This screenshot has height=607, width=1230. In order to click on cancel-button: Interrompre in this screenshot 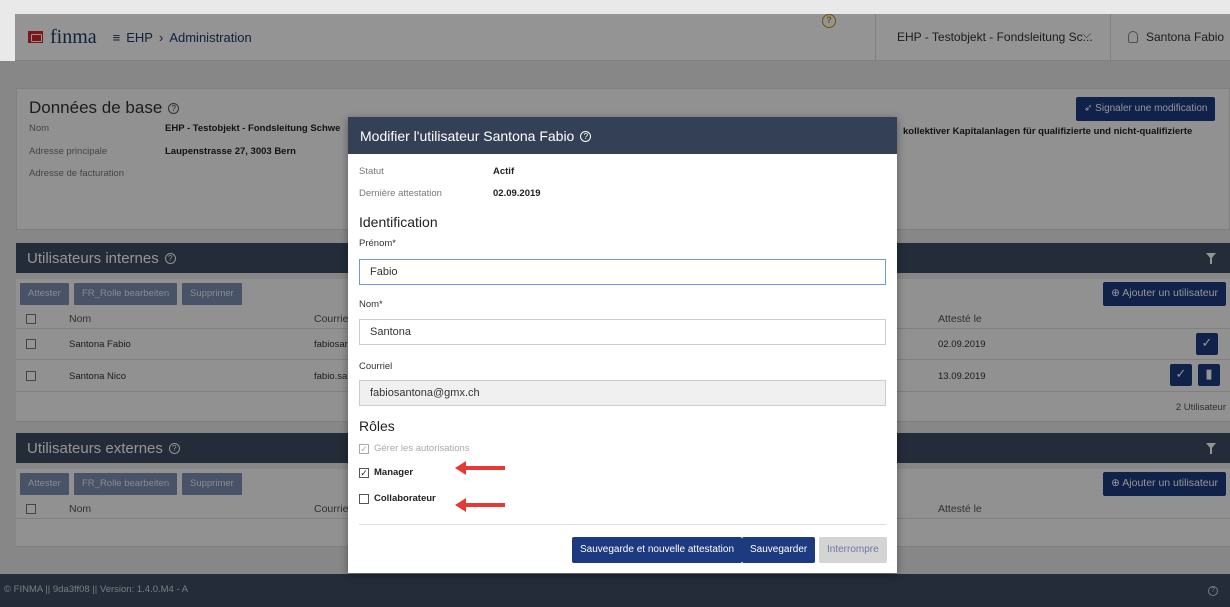, I will do `click(853, 550)`.